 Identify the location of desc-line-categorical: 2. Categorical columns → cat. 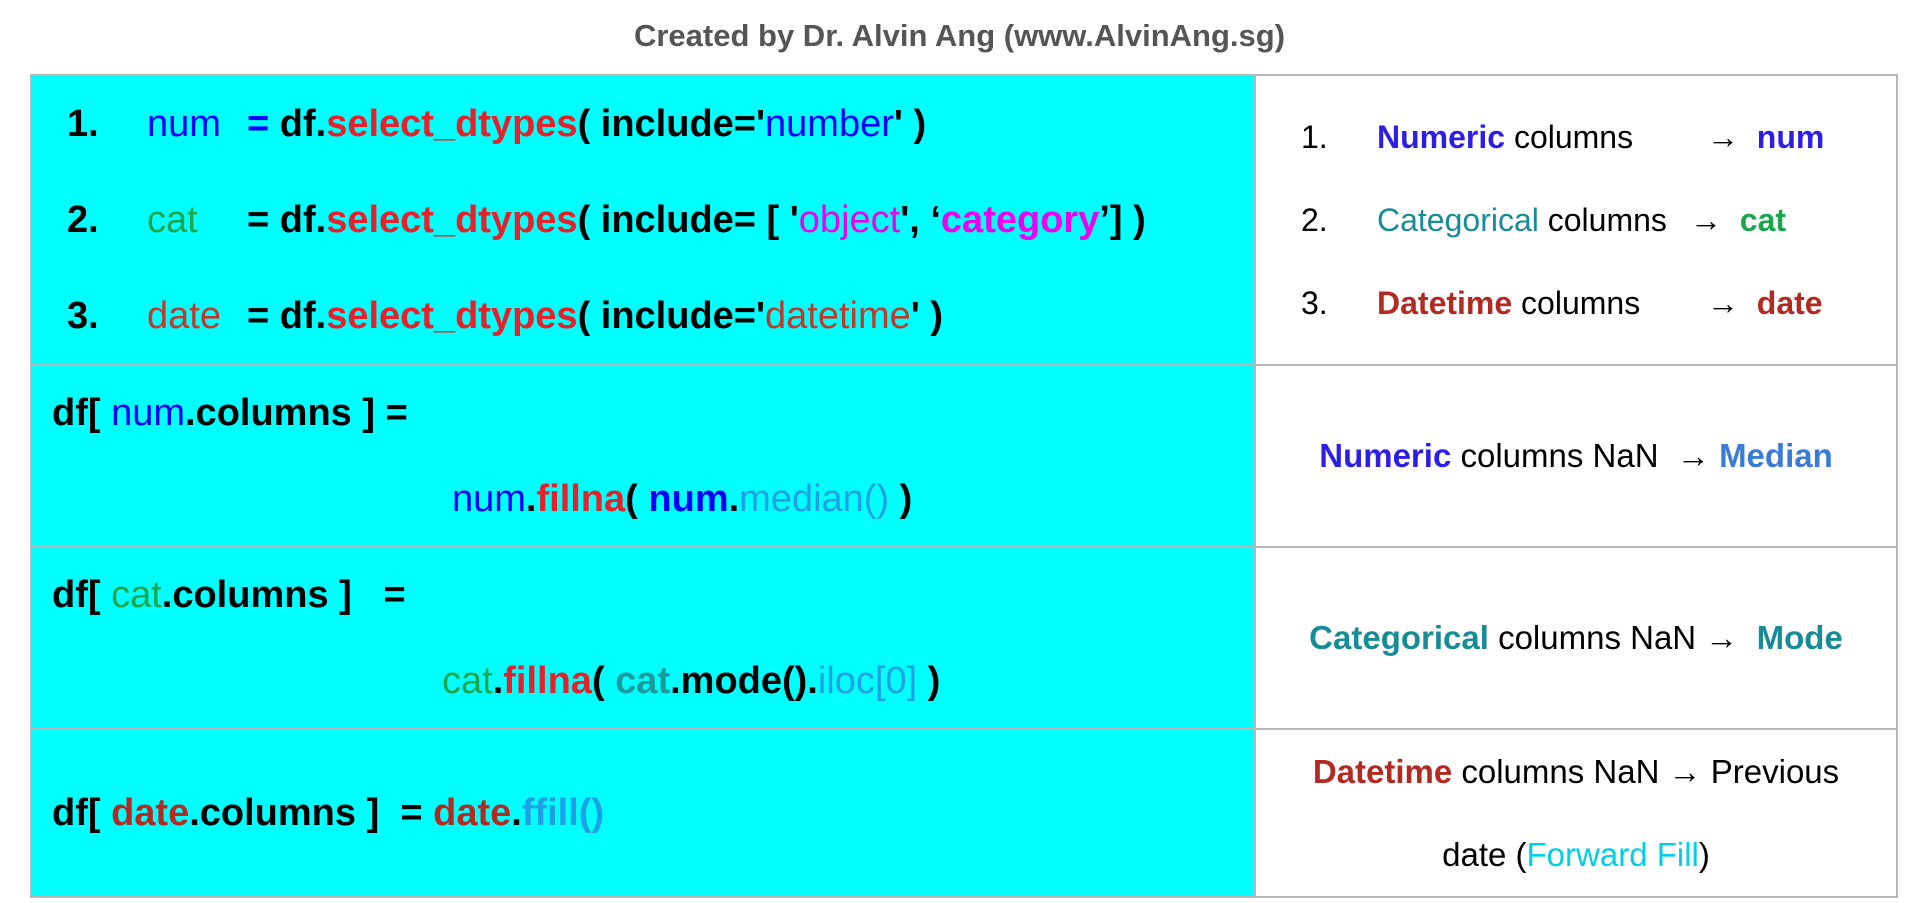
(1544, 219).